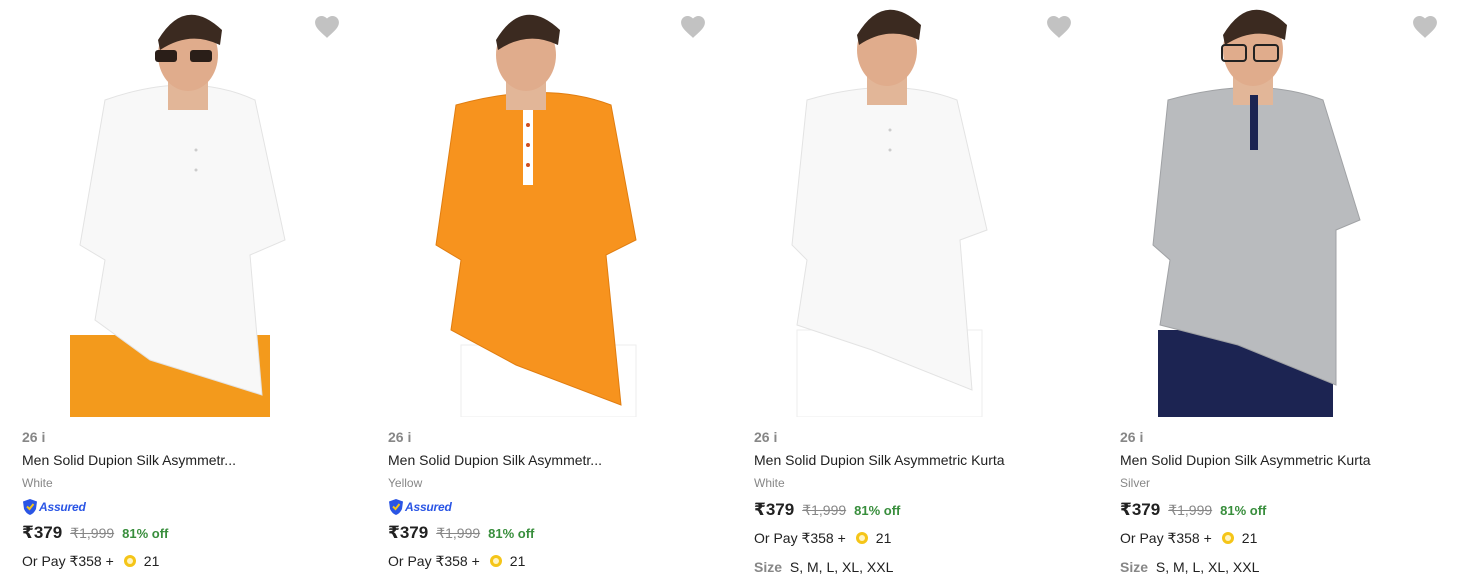 This screenshot has height=583, width=1465. What do you see at coordinates (1135, 483) in the screenshot?
I see `product-color: Silver` at bounding box center [1135, 483].